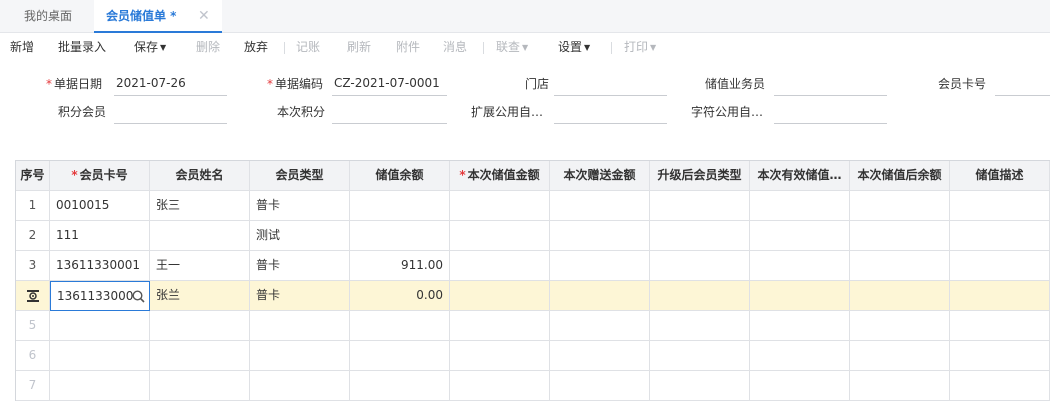 The height and width of the screenshot is (401, 1050). I want to click on col-header-gift: 本次赠送金额, so click(600, 176).